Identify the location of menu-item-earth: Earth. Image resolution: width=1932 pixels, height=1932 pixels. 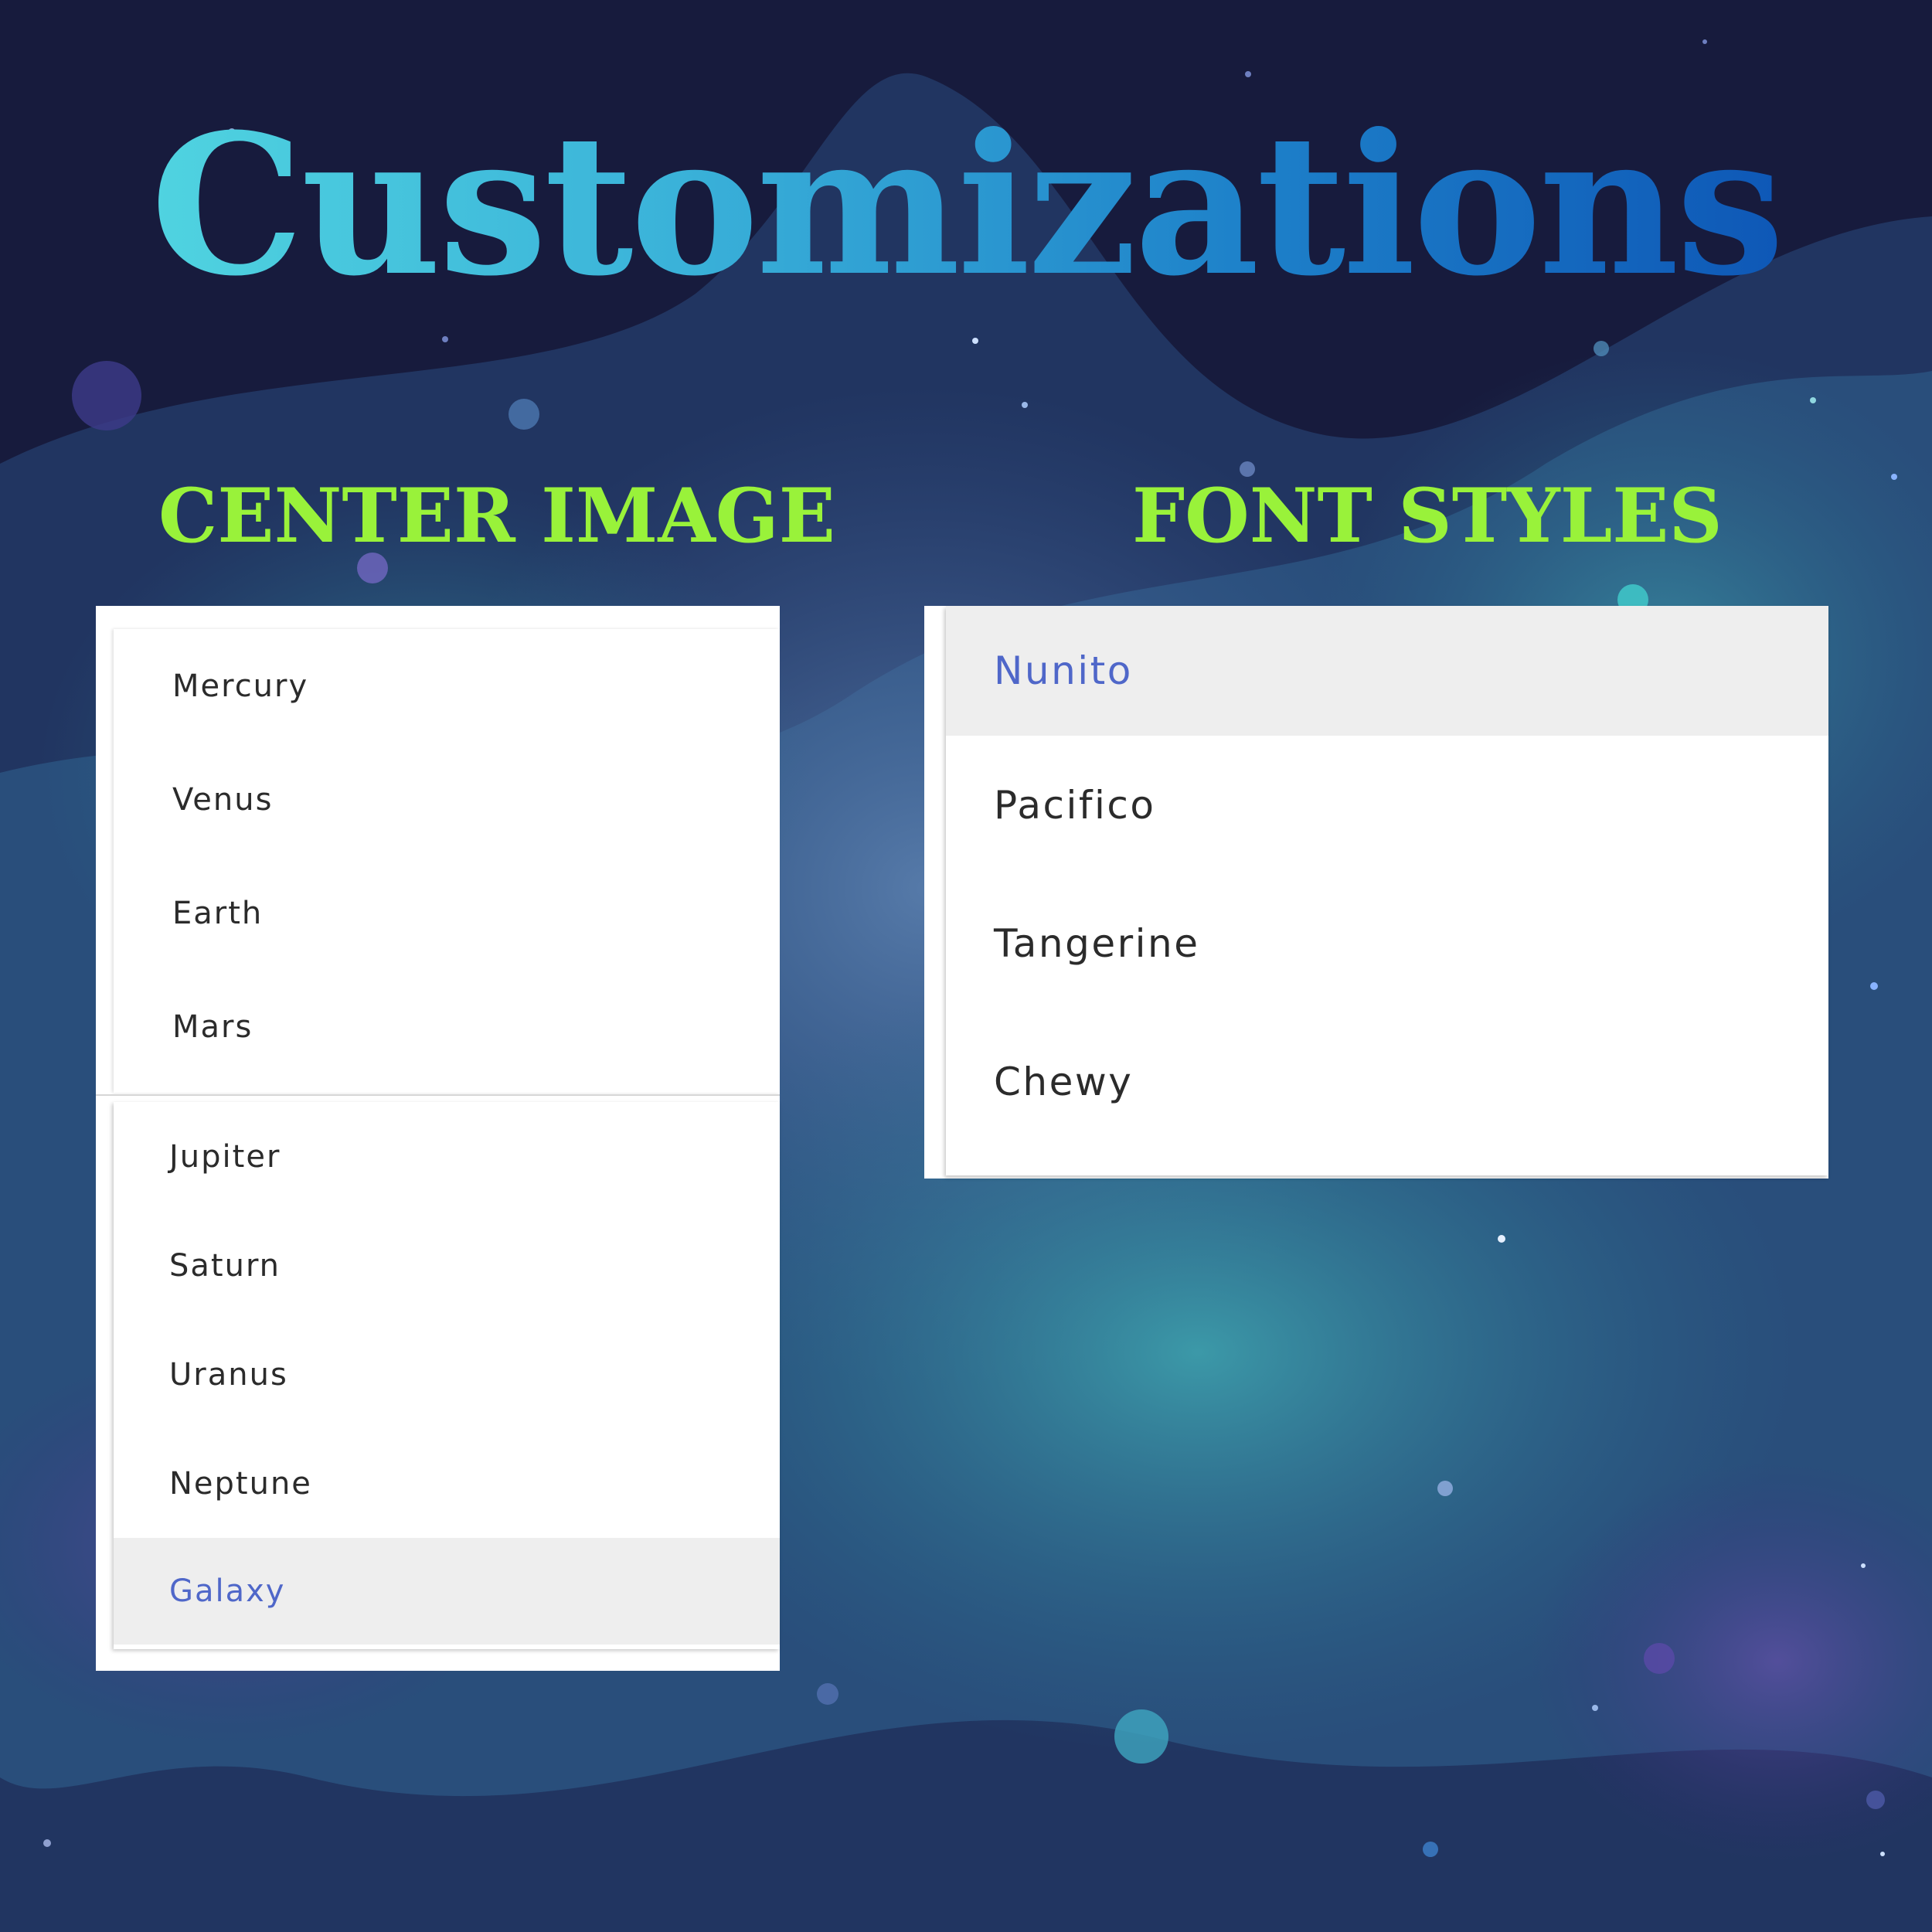
(447, 913).